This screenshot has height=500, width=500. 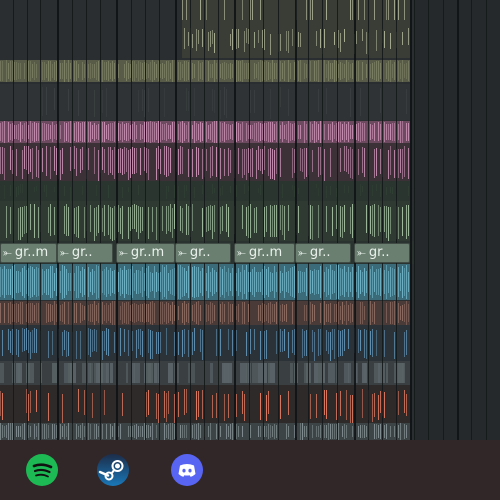 What do you see at coordinates (250, 470) in the screenshot?
I see `taskbar` at bounding box center [250, 470].